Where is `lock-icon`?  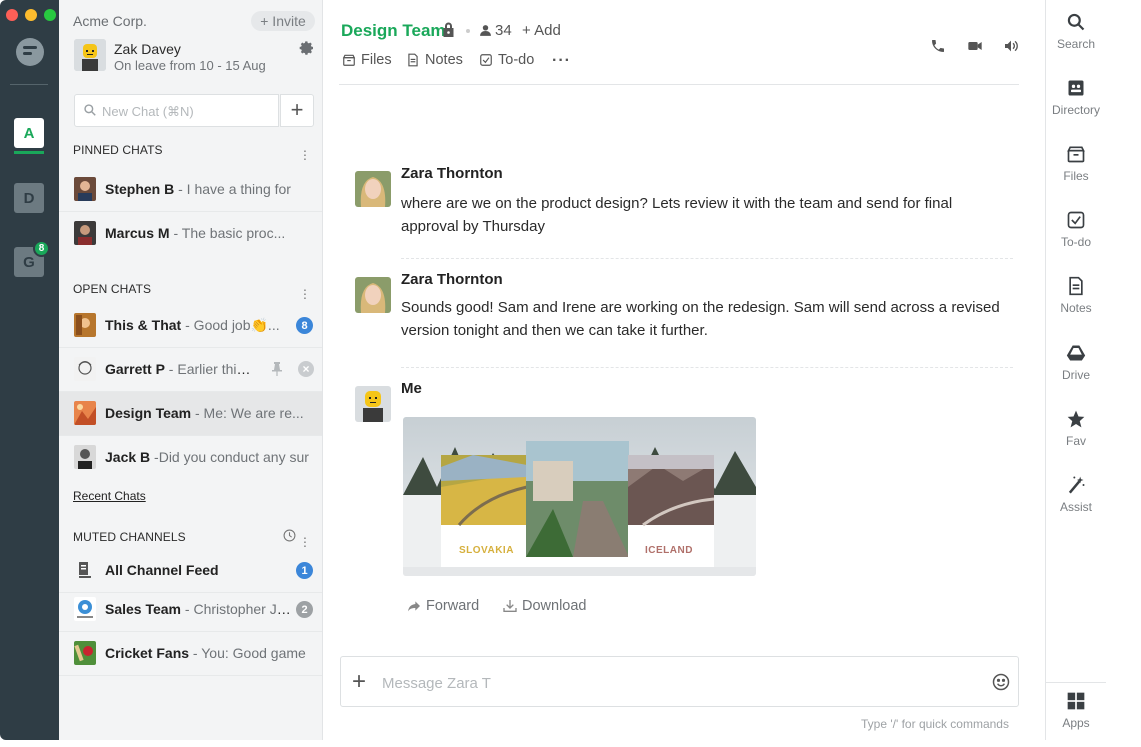 lock-icon is located at coordinates (448, 29).